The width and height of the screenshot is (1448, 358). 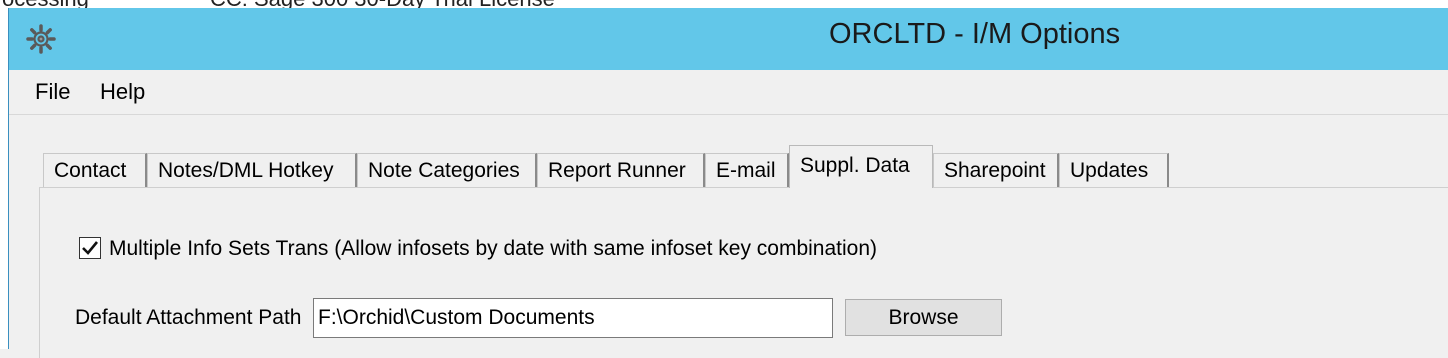 What do you see at coordinates (573, 318) in the screenshot?
I see `attachment-path-input` at bounding box center [573, 318].